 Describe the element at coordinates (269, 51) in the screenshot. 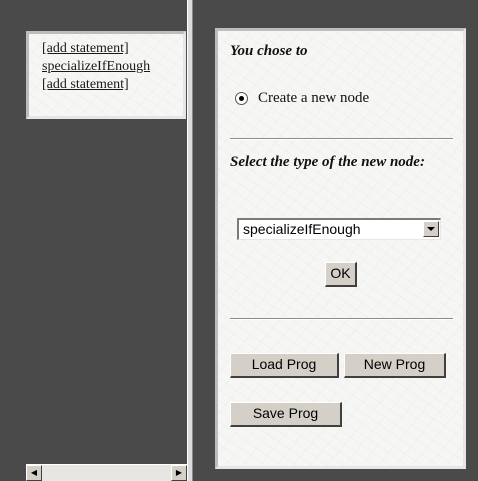

I see `you-chose-heading: You chose to` at that location.